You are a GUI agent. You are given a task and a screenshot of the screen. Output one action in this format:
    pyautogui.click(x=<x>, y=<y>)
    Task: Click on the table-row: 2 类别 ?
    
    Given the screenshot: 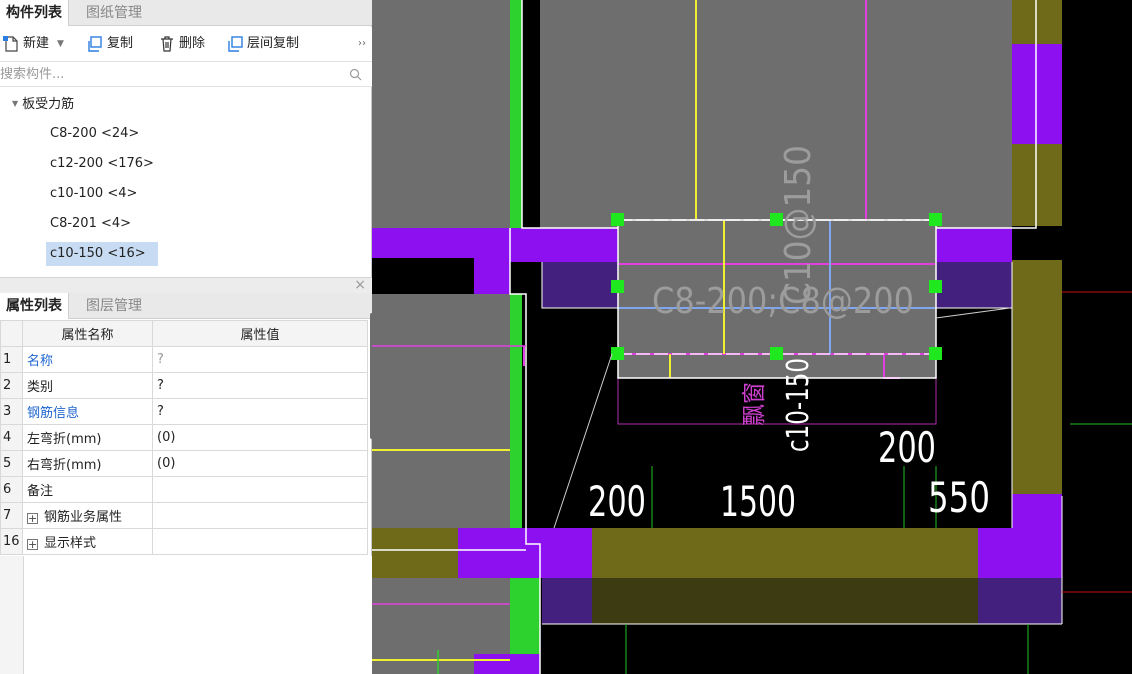 What is the action you would take?
    pyautogui.click(x=184, y=385)
    